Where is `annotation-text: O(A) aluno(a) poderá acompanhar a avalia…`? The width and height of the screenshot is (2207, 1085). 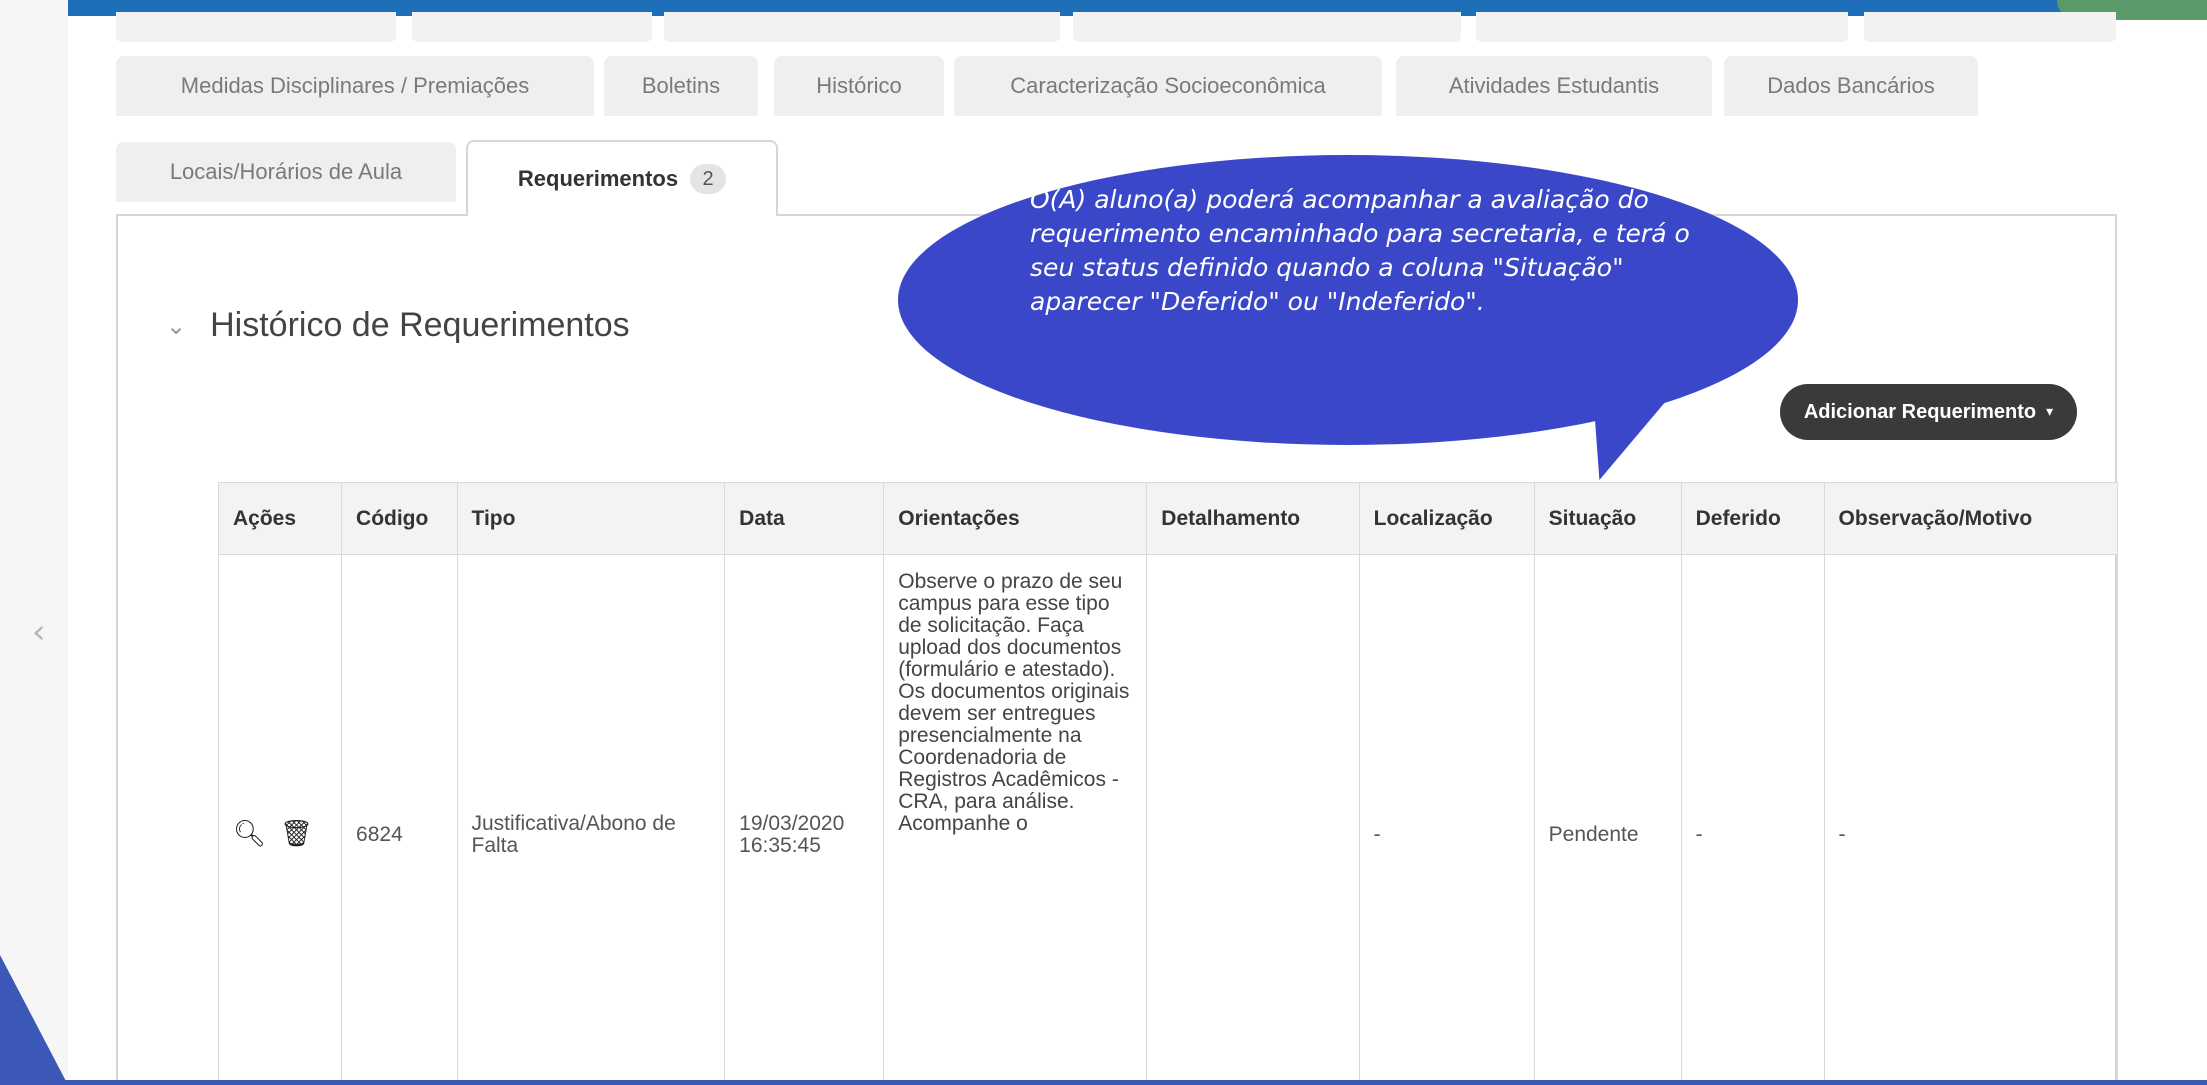
annotation-text: O(A) aluno(a) poderá acompanhar a avalia… is located at coordinates (1360, 250).